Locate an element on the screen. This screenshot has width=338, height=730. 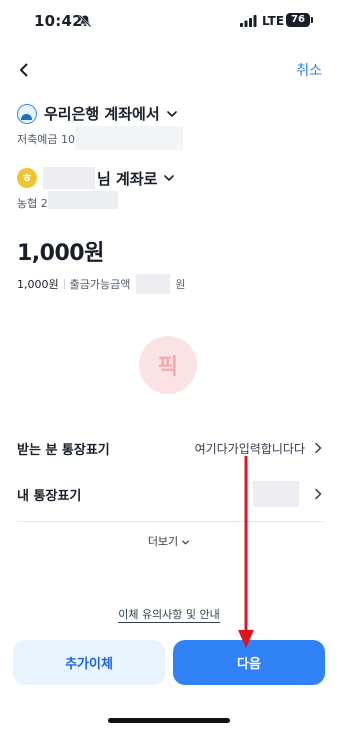
receiver-memo-value: 여기다가입력합니다다 is located at coordinates (249, 448).